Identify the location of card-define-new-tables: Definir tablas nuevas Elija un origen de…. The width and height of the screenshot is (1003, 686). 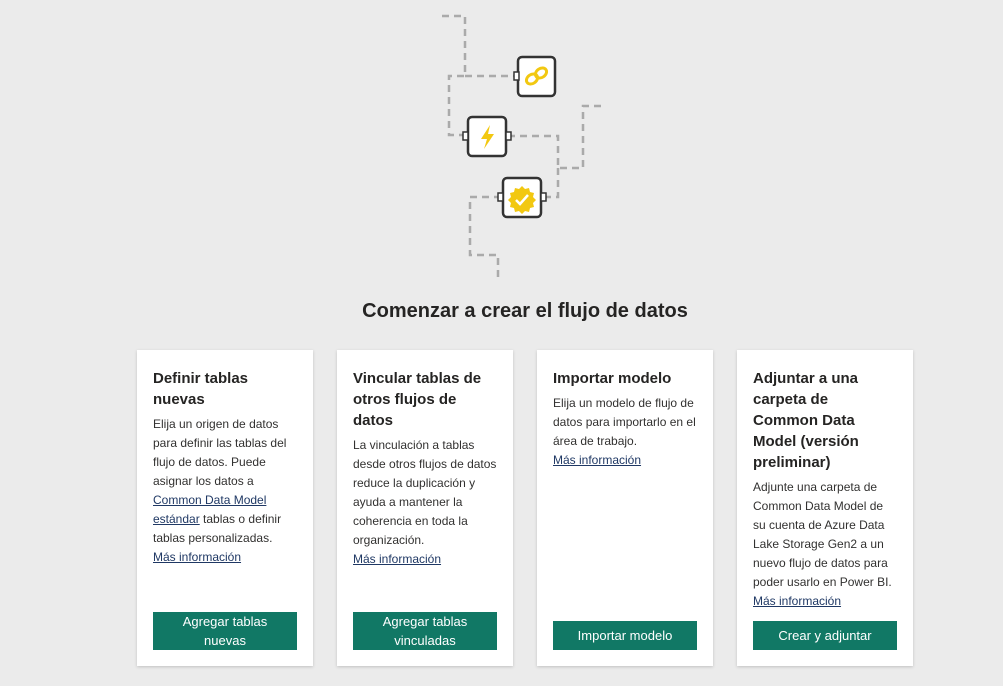
(225, 508).